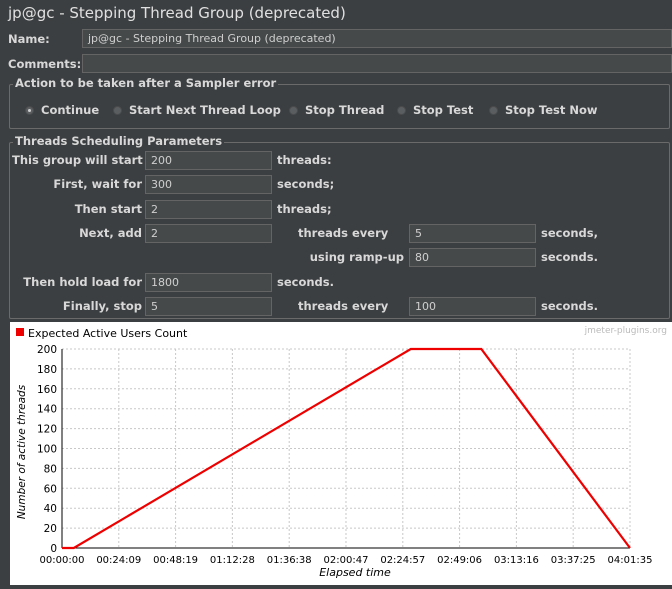  Describe the element at coordinates (50, 489) in the screenshot. I see `y-tick-label: 60` at that location.